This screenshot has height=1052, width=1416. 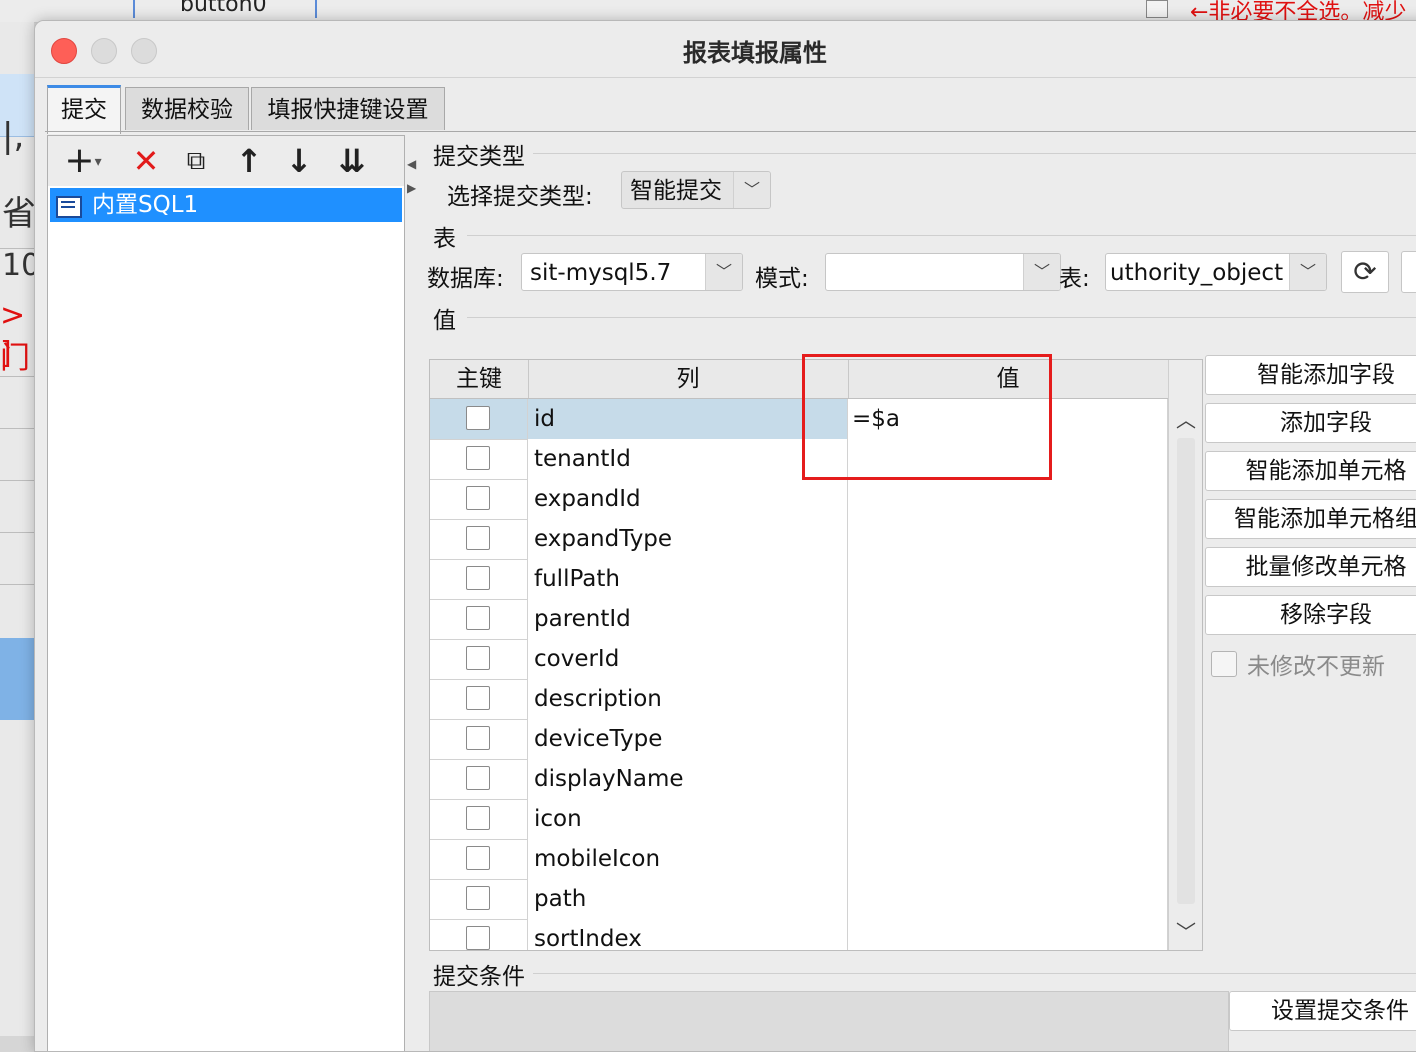 I want to click on column-name-cell: path, so click(x=688, y=899).